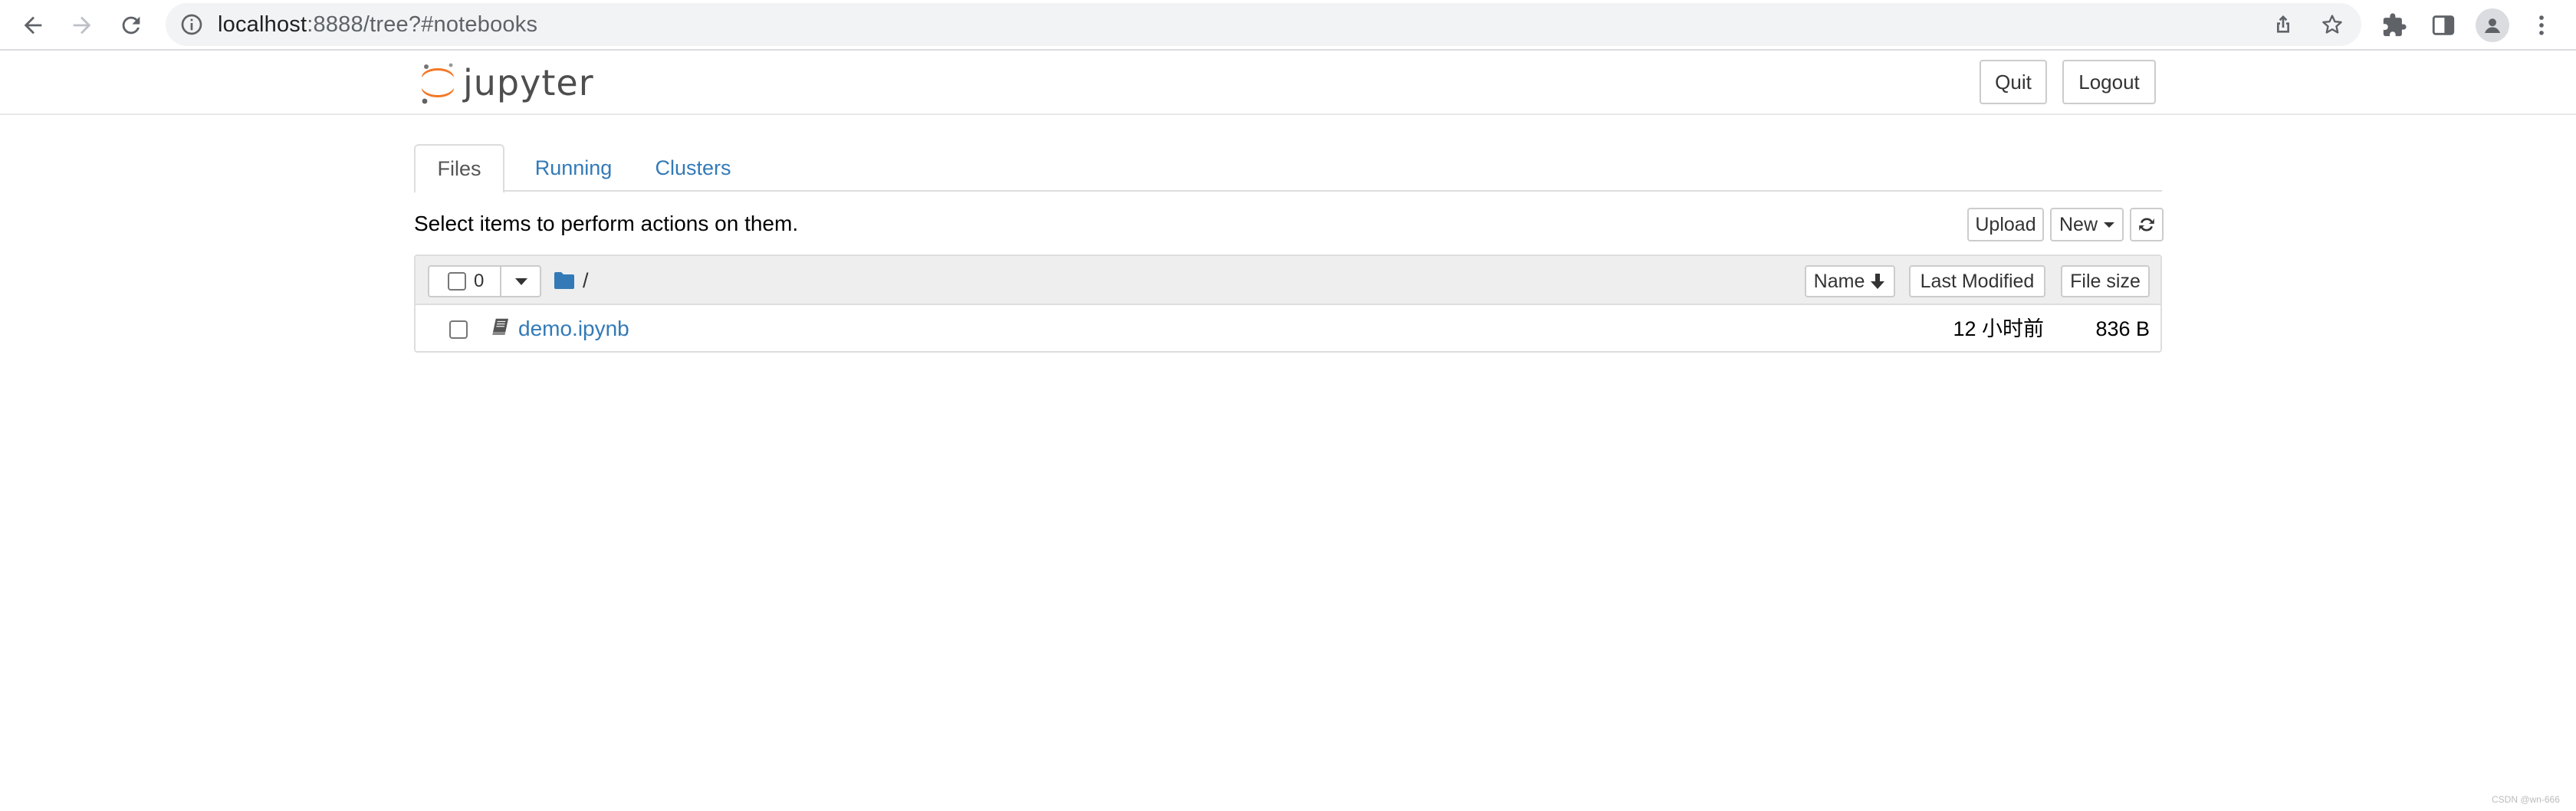  I want to click on url-text: localhost:8888/tree?#notebooks, so click(378, 24).